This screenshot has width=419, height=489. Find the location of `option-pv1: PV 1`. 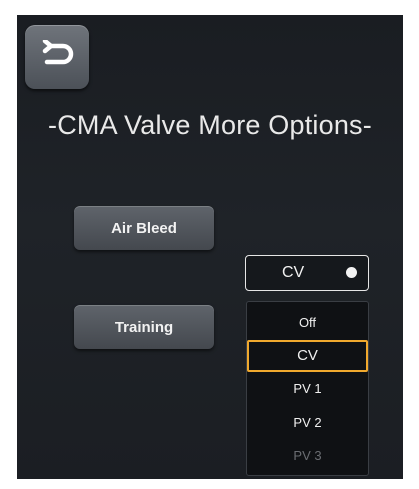

option-pv1: PV 1 is located at coordinates (307, 389).